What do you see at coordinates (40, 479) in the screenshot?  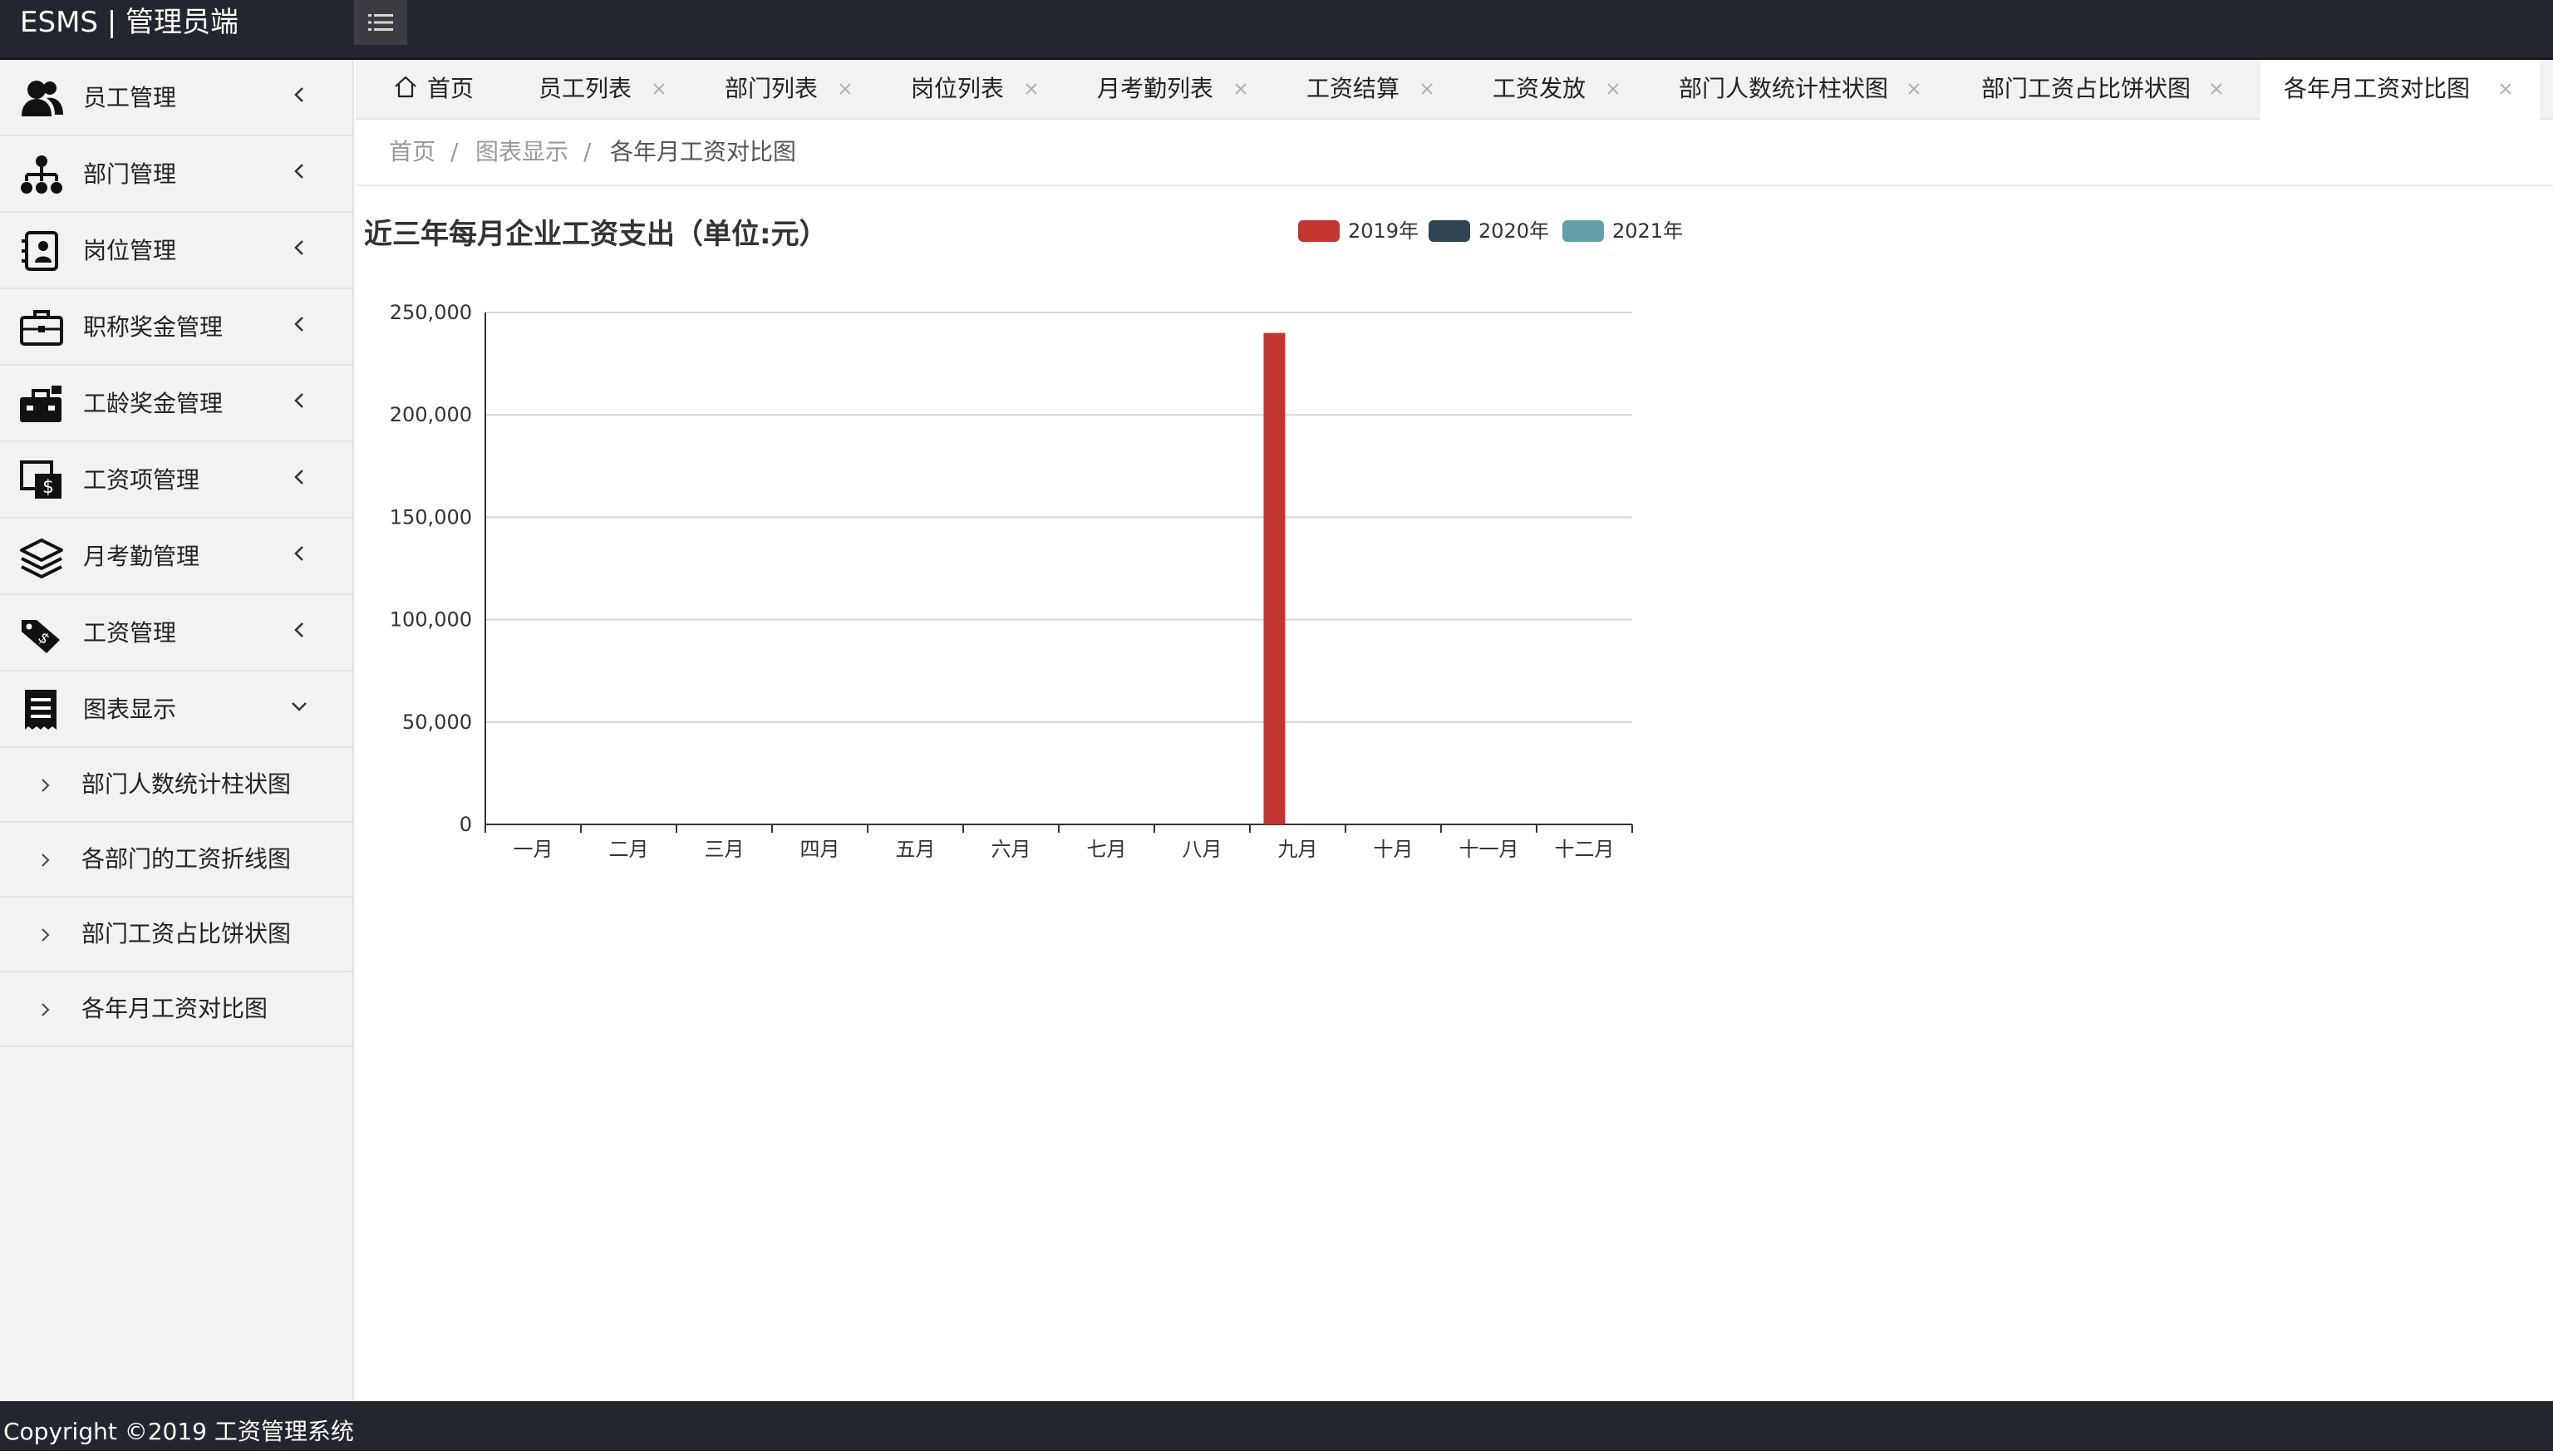 I see `salary-items-icon: $` at bounding box center [40, 479].